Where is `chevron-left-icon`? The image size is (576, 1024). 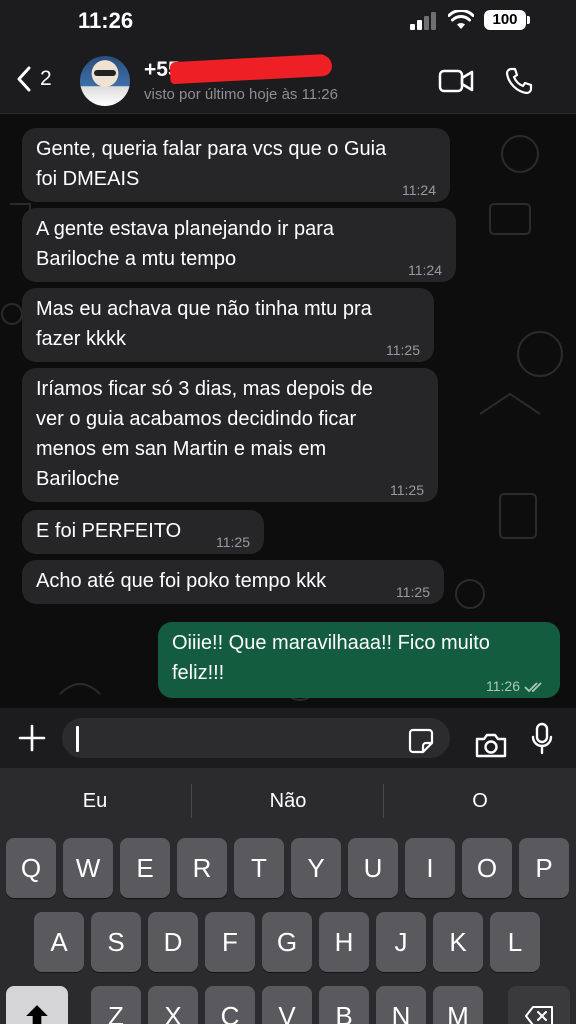 chevron-left-icon is located at coordinates (24, 79).